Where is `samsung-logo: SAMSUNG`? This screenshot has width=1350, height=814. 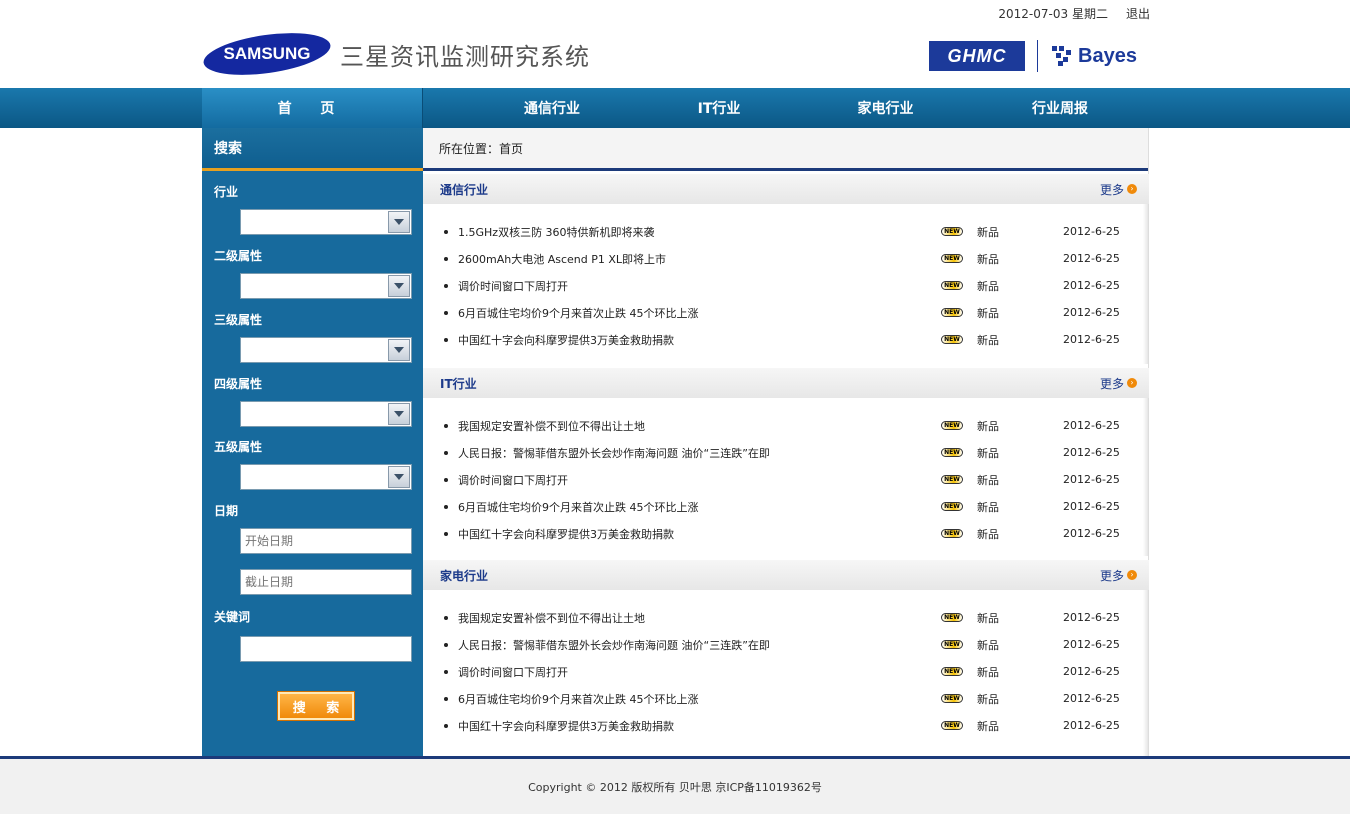
samsung-logo: SAMSUNG is located at coordinates (267, 54).